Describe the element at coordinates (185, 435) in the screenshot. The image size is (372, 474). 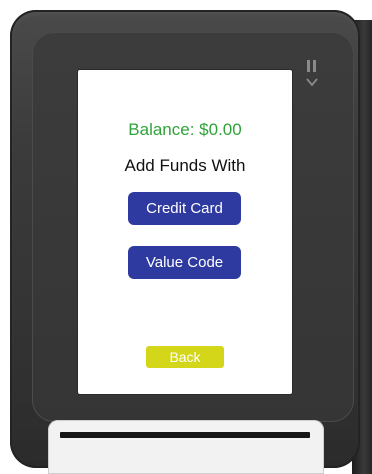
I see `card-slot` at that location.